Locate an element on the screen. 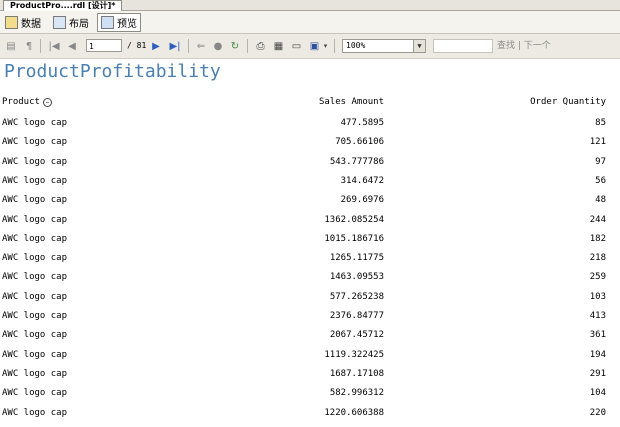  order-quantity-cell: 413 is located at coordinates (597, 316).